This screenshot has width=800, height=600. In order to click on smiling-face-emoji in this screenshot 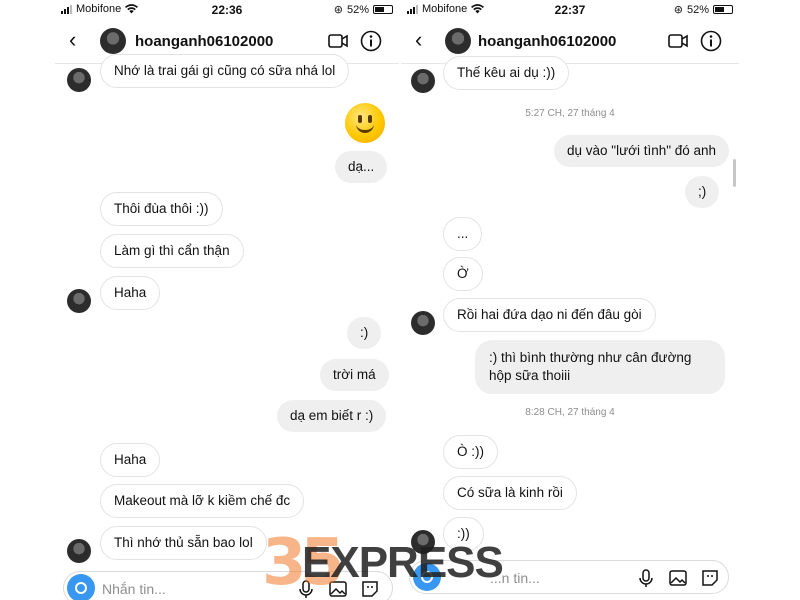, I will do `click(365, 123)`.